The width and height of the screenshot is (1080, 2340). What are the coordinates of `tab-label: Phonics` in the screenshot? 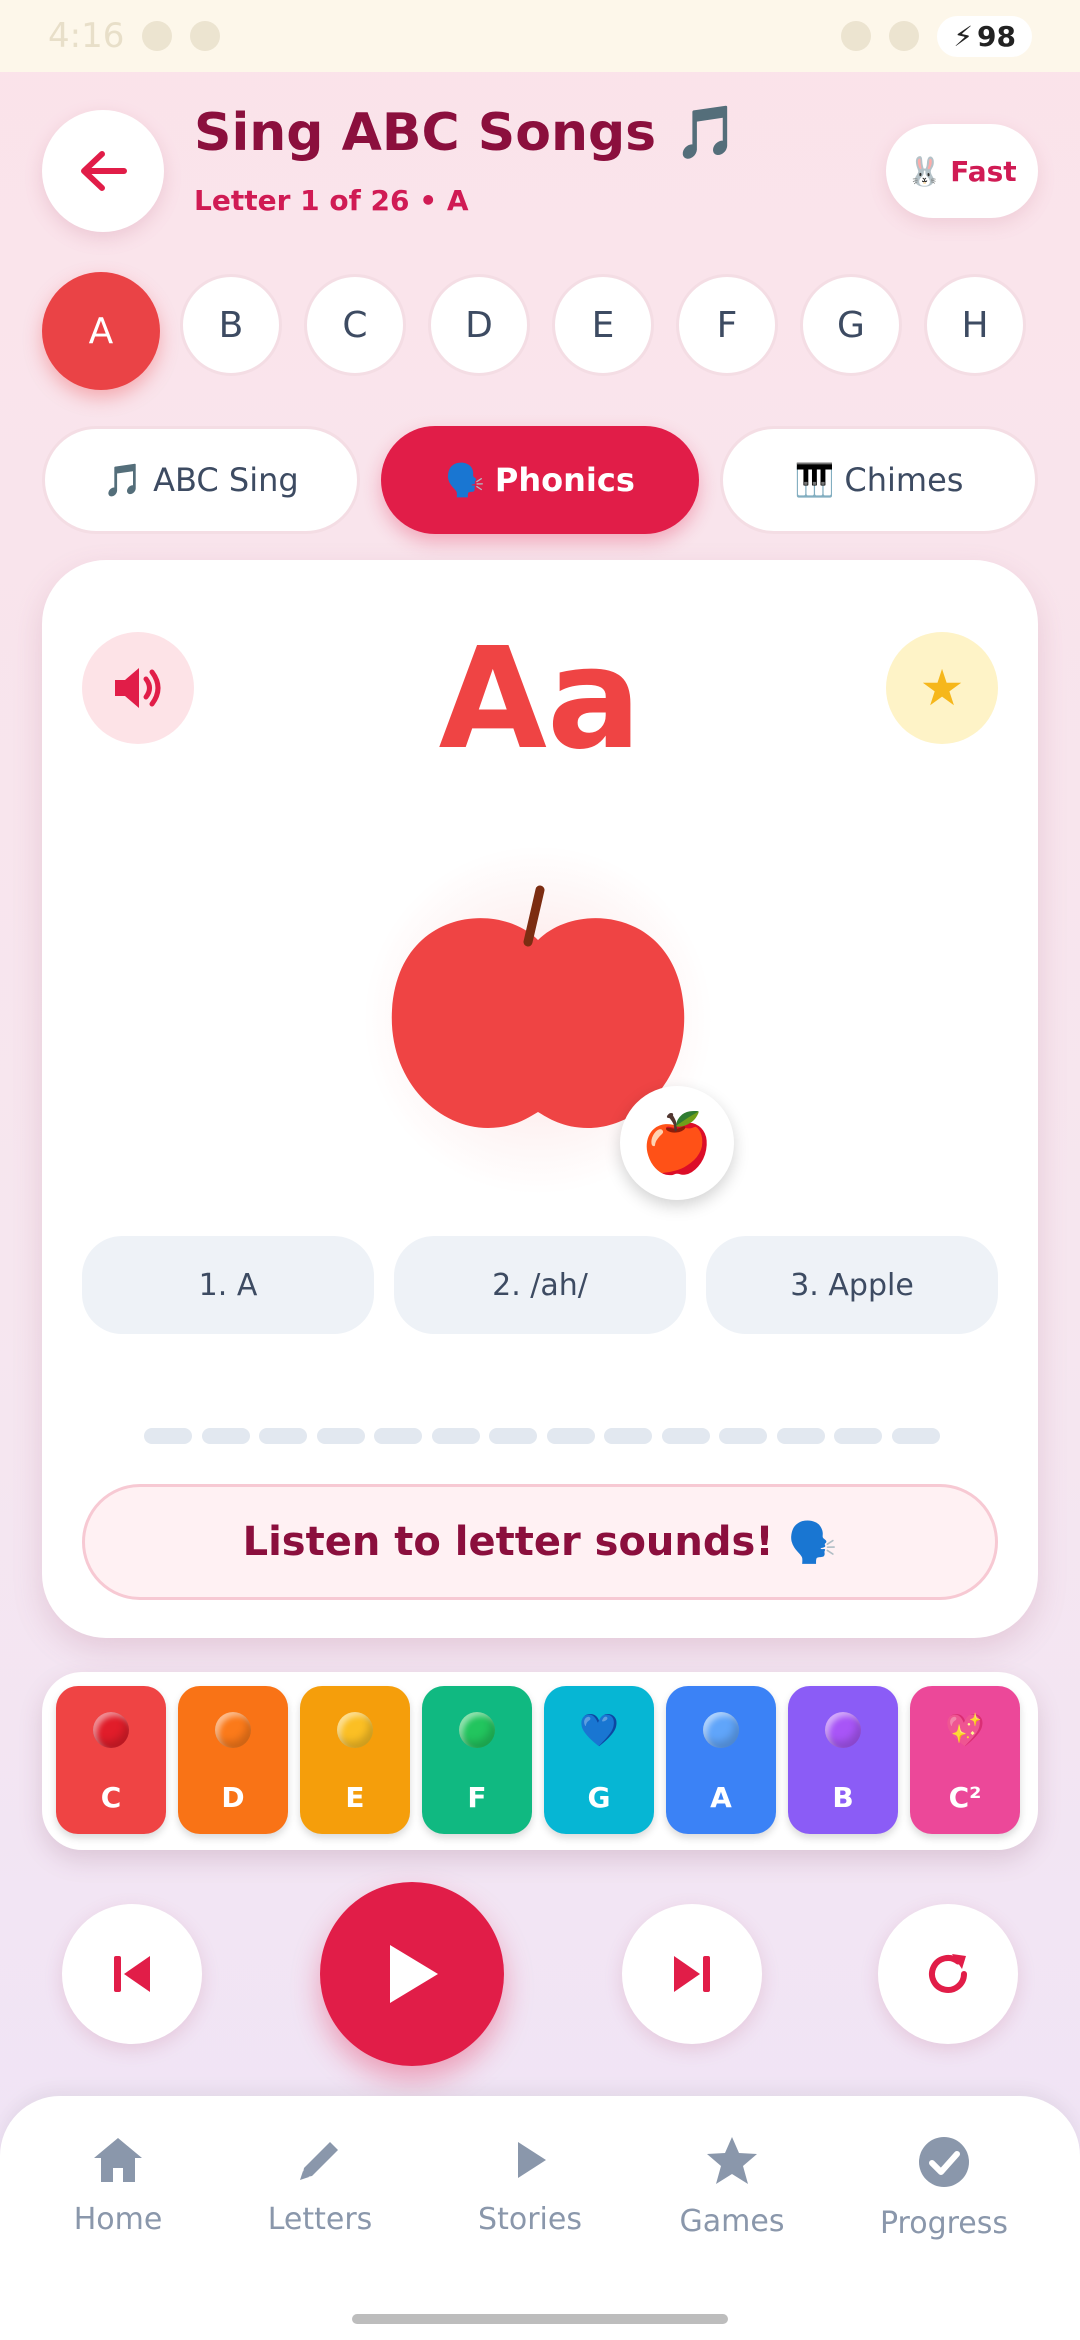 It's located at (564, 480).